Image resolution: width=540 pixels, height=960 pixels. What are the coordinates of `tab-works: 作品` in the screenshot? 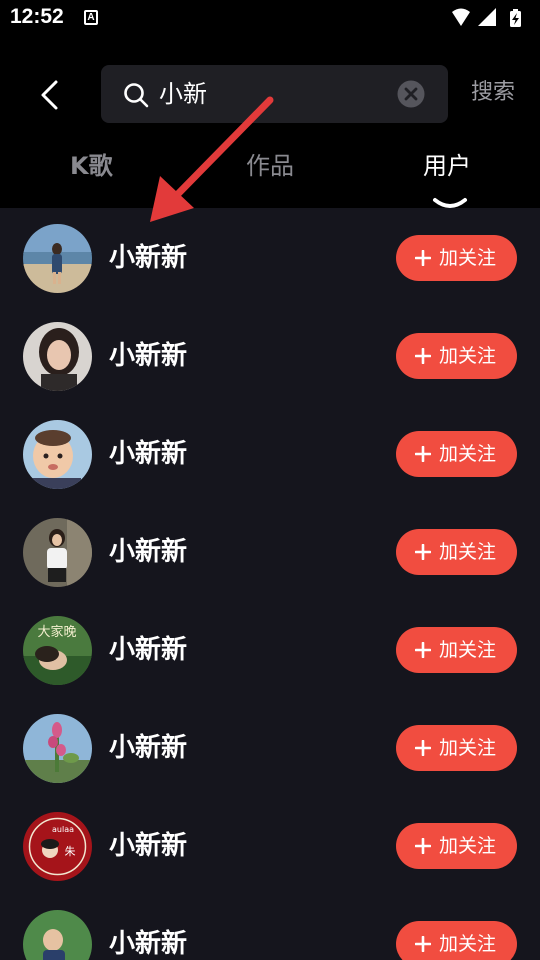 It's located at (270, 166).